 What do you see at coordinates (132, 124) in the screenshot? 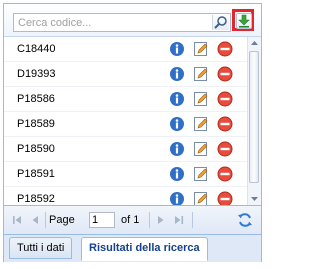
I see `list-item: P18589` at bounding box center [132, 124].